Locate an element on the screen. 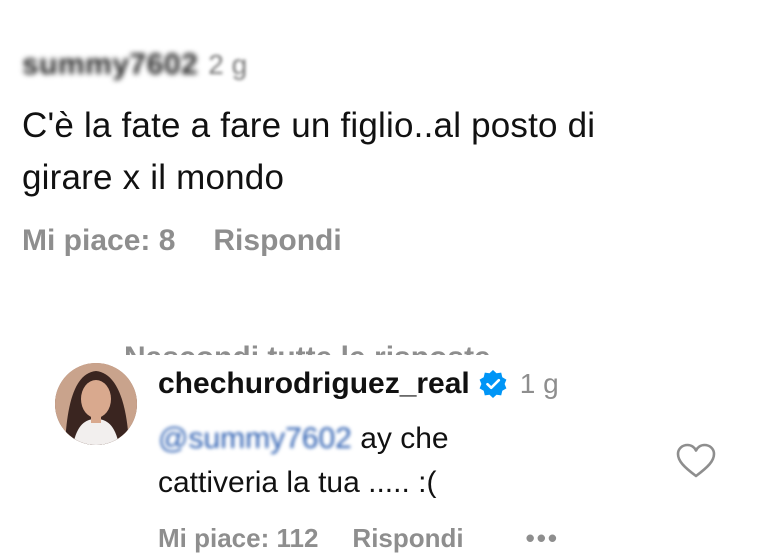 The width and height of the screenshot is (767, 556). avatar is located at coordinates (96, 404).